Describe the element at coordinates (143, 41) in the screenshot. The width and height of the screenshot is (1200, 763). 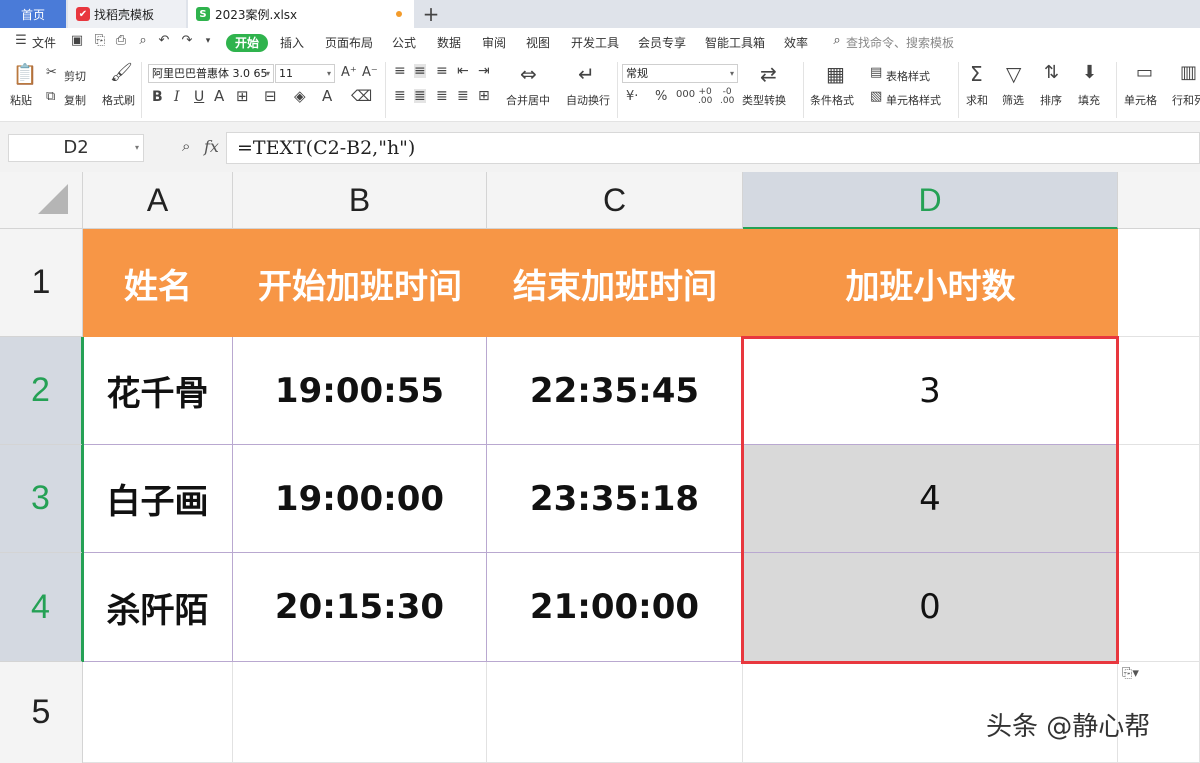
I see `print-preview-icon: ⌕` at that location.